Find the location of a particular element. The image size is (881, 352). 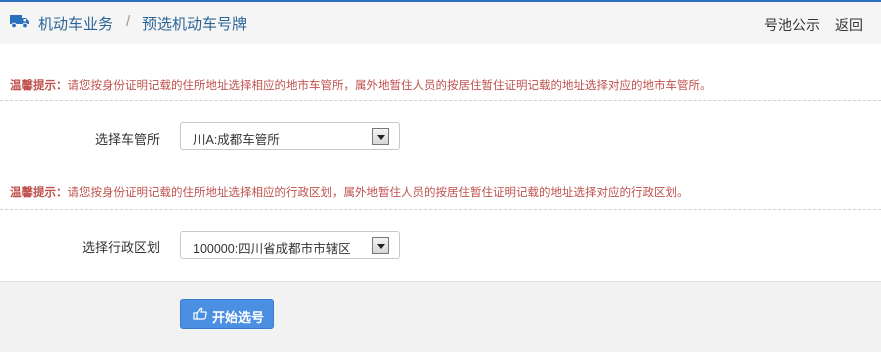

breadcrumb-section: 机动车业务 is located at coordinates (75, 23).